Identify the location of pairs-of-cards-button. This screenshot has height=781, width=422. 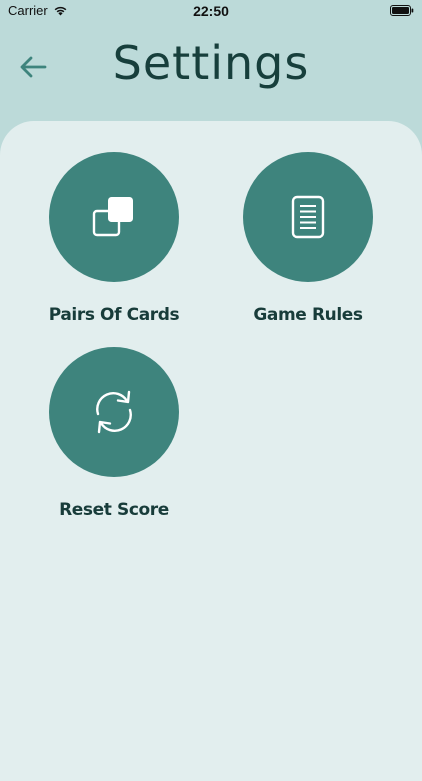
(114, 217).